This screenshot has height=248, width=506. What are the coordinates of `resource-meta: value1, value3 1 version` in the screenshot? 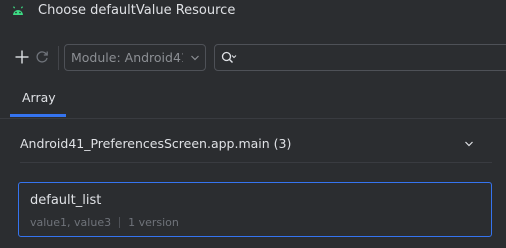 It's located at (104, 222).